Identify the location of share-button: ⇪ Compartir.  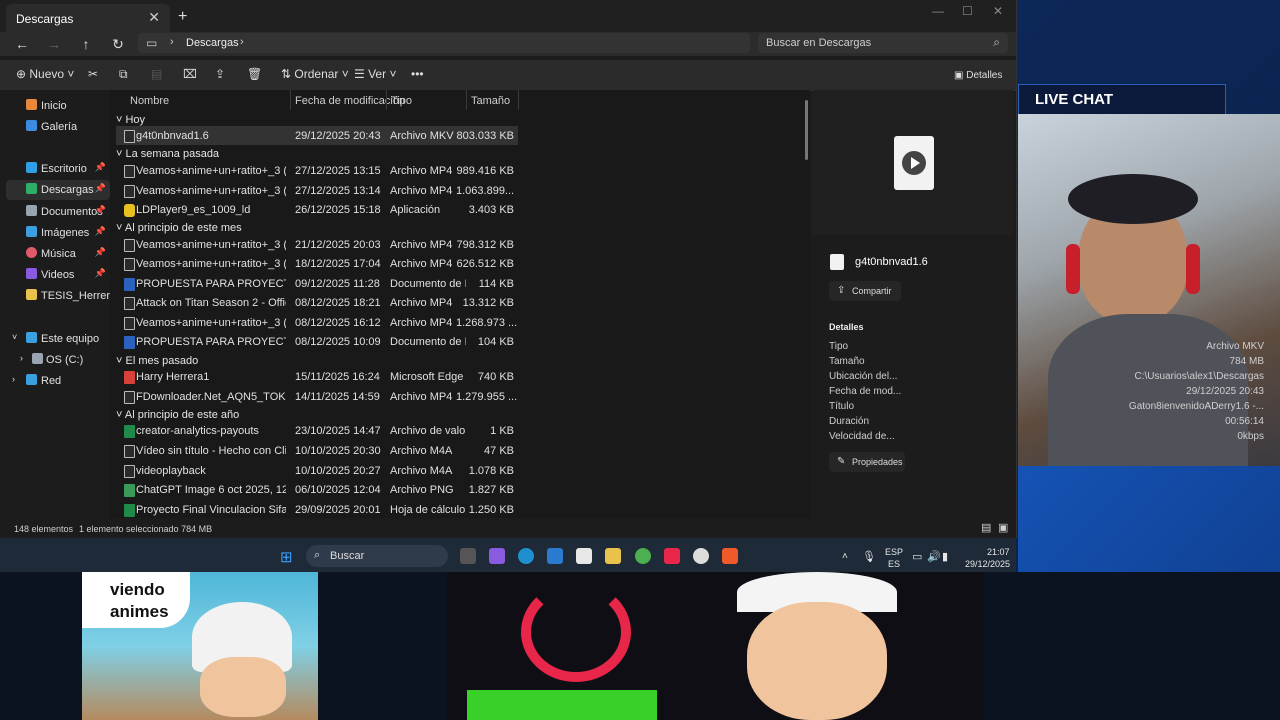
(865, 291).